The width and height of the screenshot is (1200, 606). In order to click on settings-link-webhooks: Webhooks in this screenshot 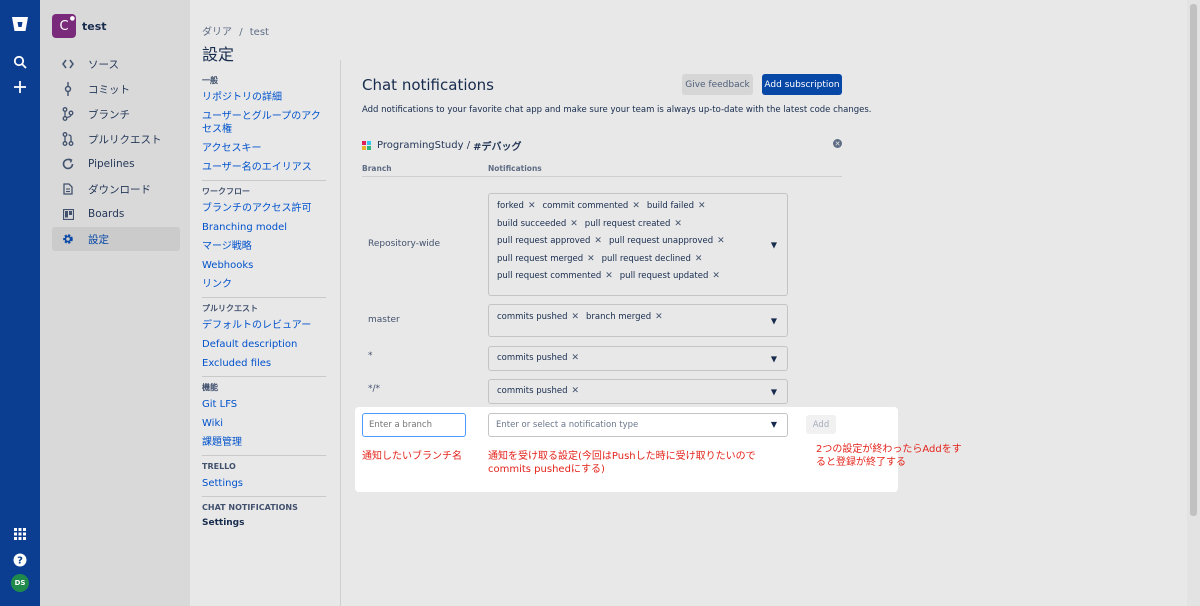, I will do `click(264, 265)`.